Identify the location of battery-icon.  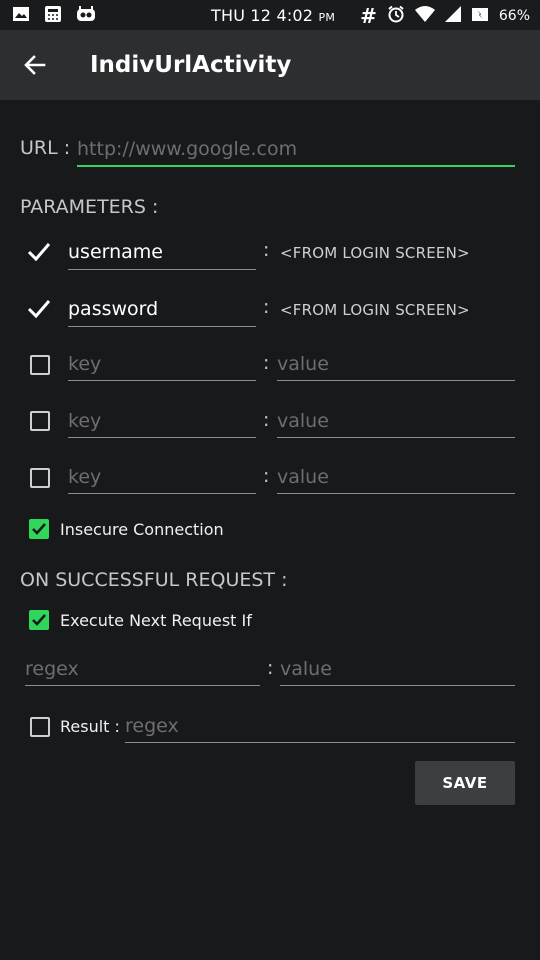
(480, 16).